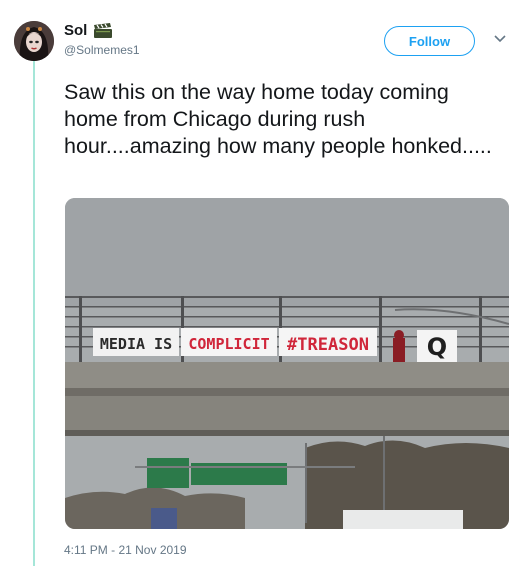 The height and width of the screenshot is (566, 525). What do you see at coordinates (102, 50) in the screenshot?
I see `user-handle: @Solmemes1` at bounding box center [102, 50].